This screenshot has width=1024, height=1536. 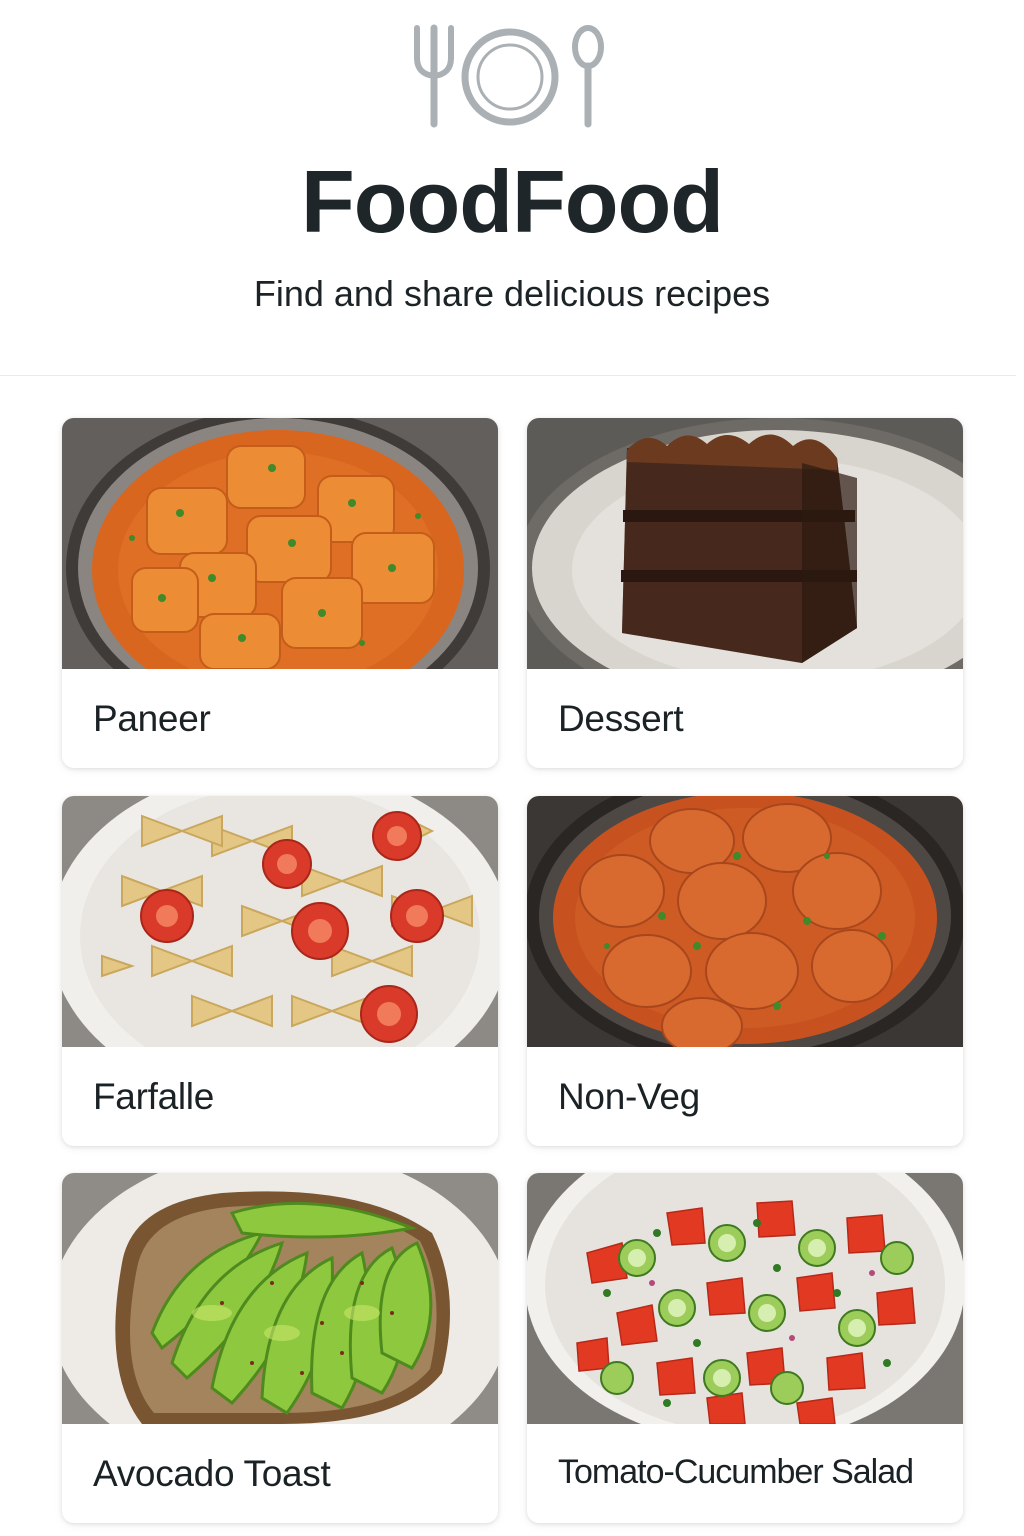 What do you see at coordinates (280, 543) in the screenshot?
I see `paneer-curry-image` at bounding box center [280, 543].